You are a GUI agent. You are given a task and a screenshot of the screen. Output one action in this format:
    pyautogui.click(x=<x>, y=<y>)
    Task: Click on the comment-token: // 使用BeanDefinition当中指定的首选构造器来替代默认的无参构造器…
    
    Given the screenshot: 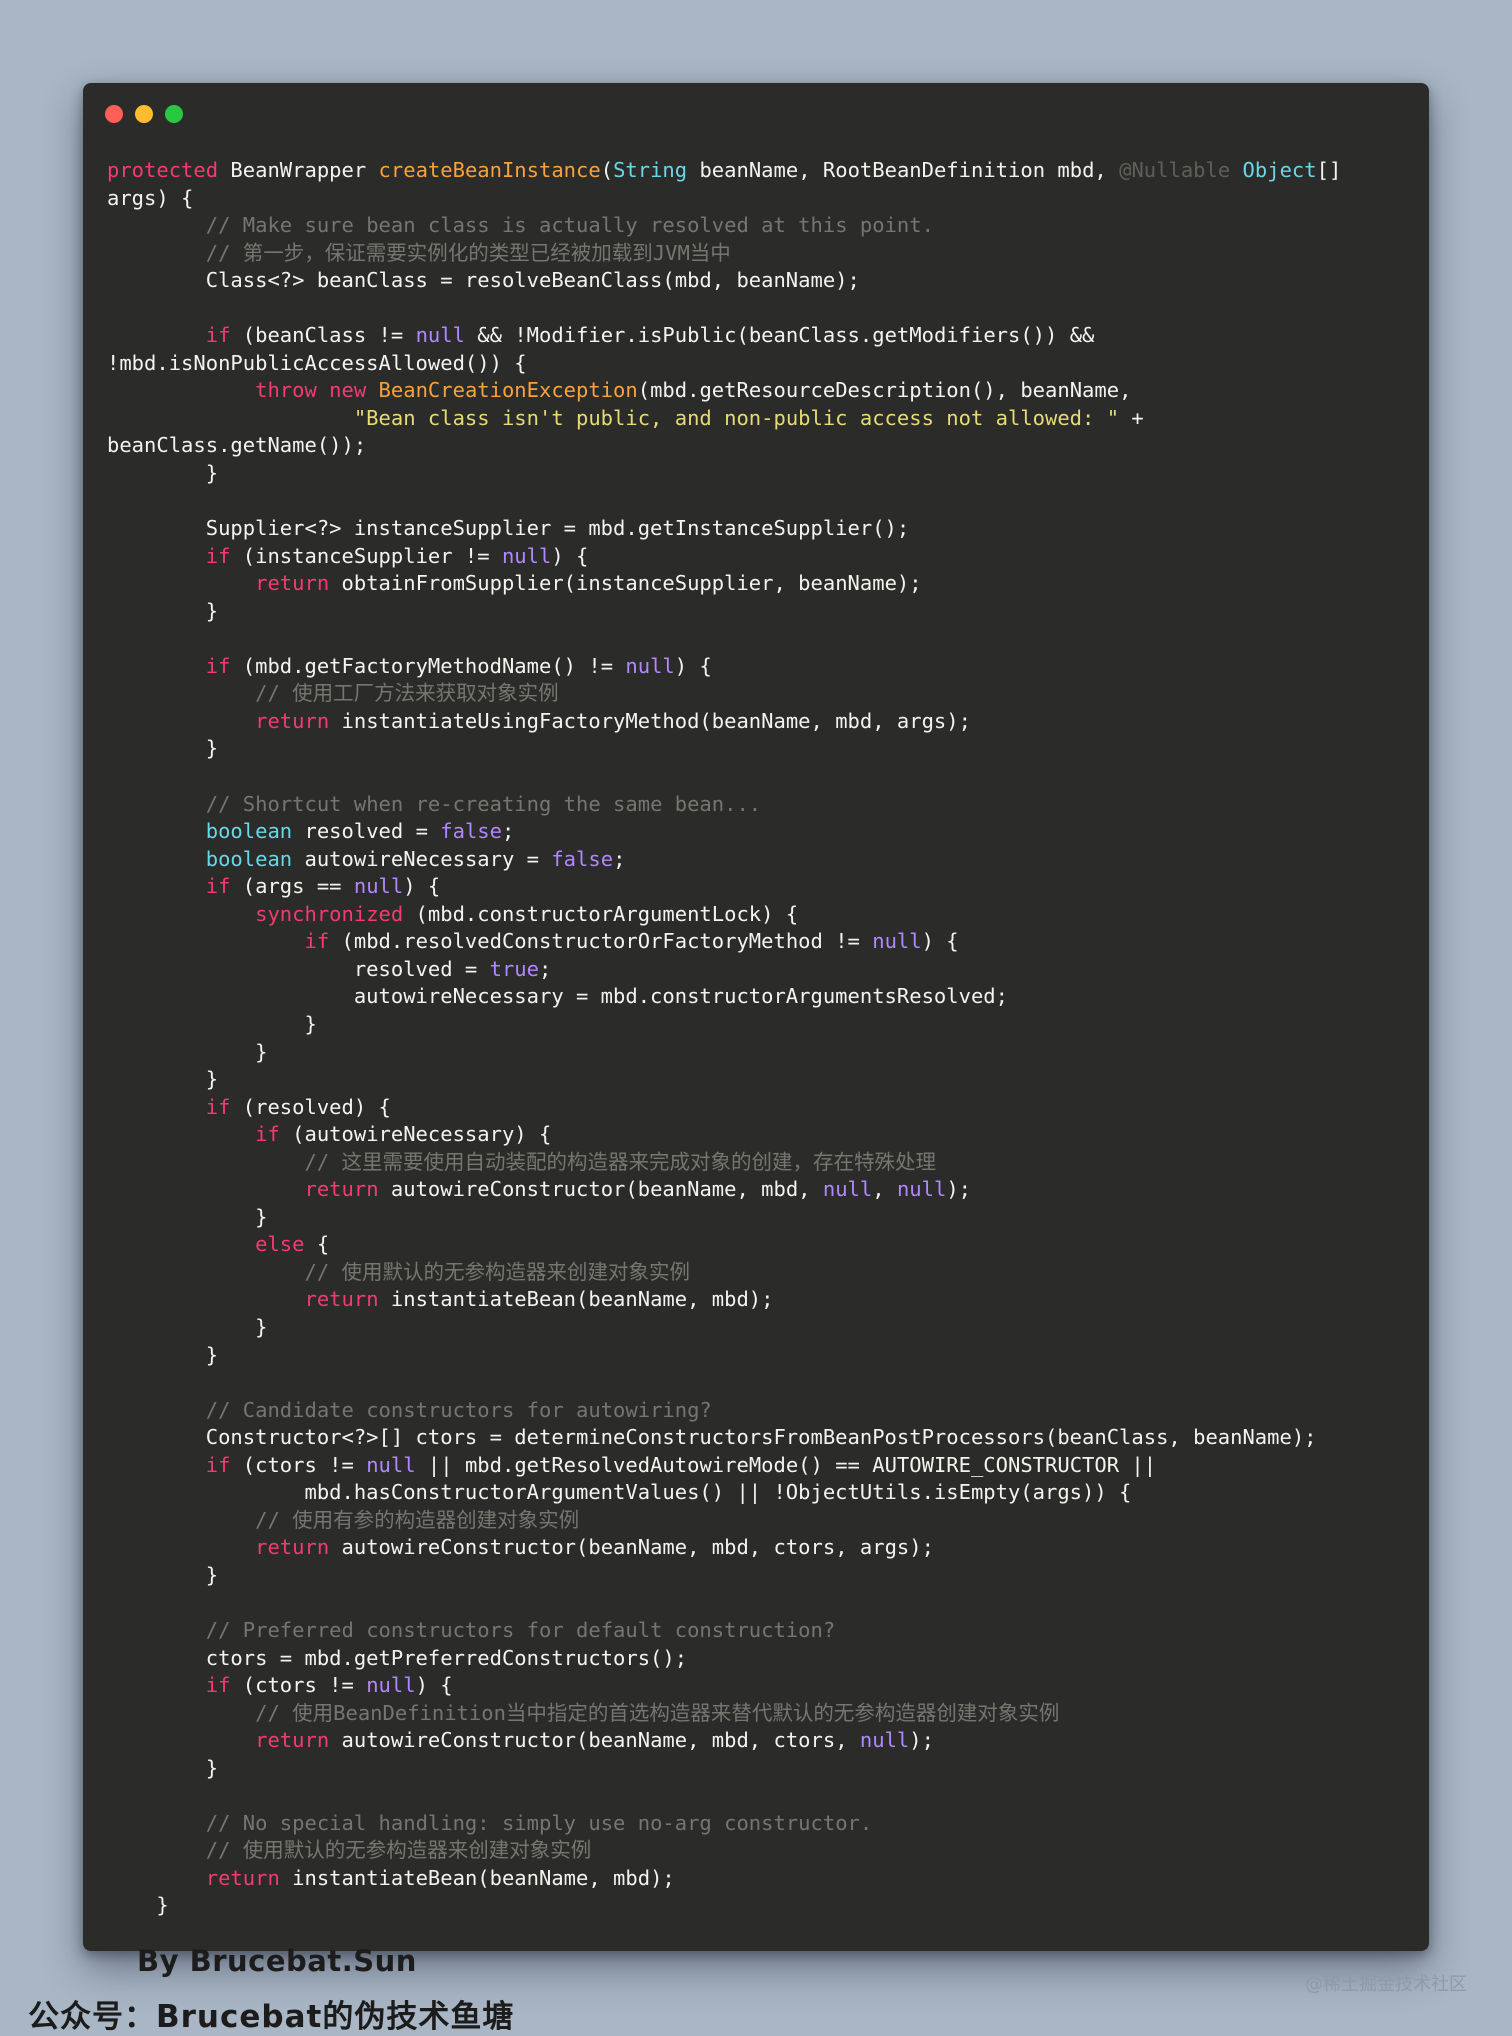 What is the action you would take?
    pyautogui.click(x=657, y=1712)
    